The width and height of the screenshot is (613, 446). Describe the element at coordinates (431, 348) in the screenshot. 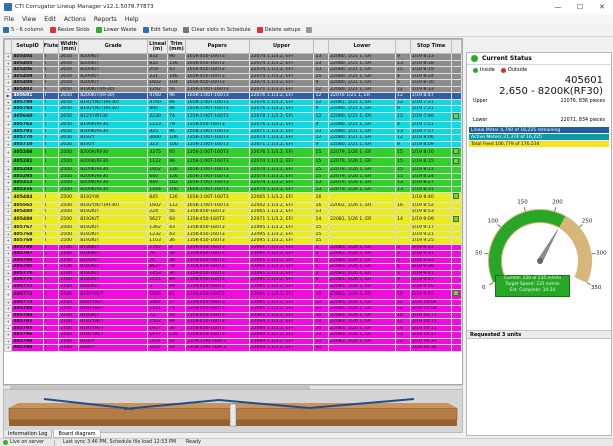

I see `table-cell: 1/19 10:34` at that location.